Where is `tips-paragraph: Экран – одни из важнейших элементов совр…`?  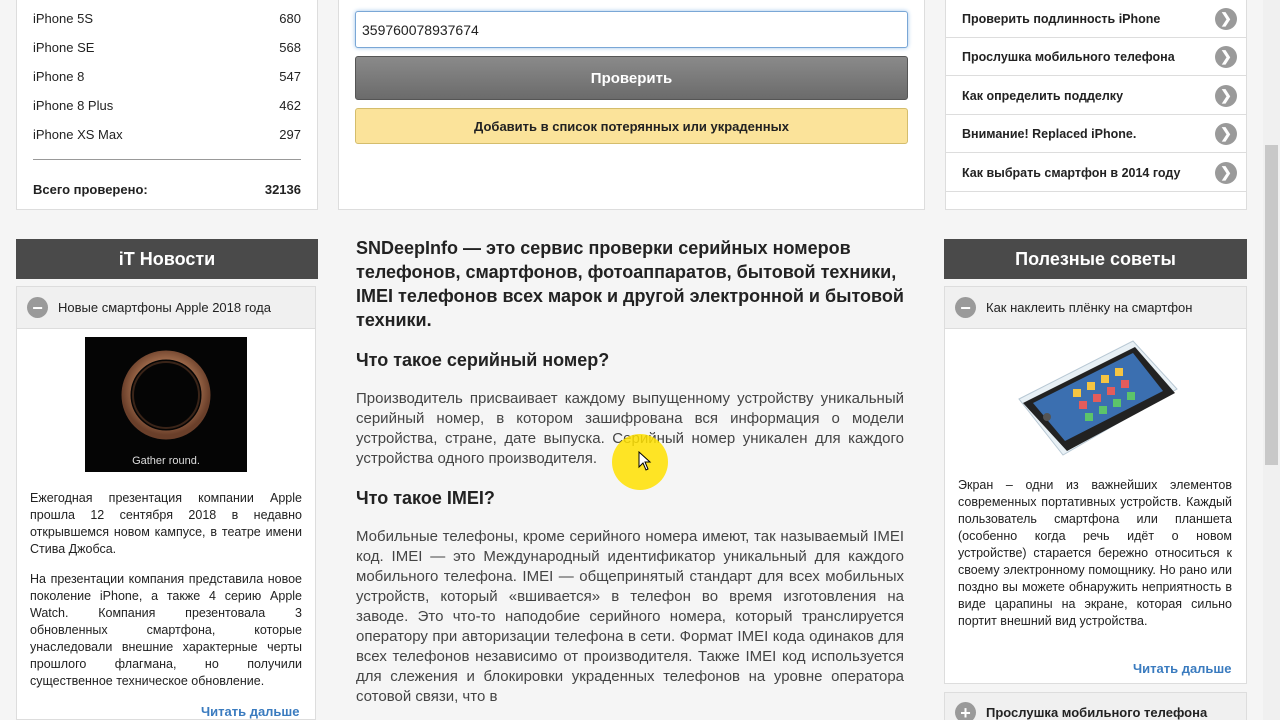
tips-paragraph: Экран – одни из важнейших элементов совр… is located at coordinates (1095, 553).